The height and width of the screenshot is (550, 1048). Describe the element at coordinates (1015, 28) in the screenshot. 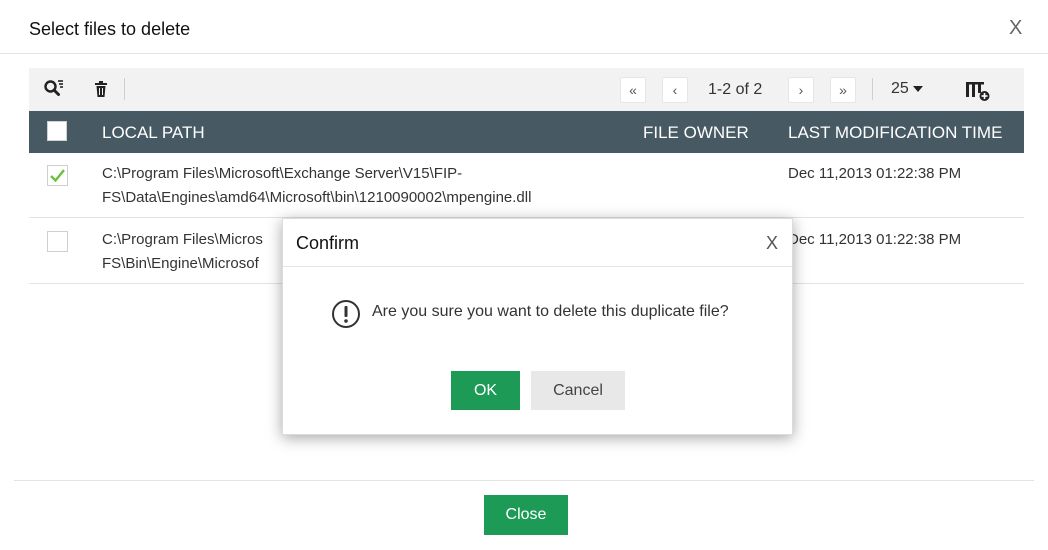

I see `dialog-close-button: X` at that location.